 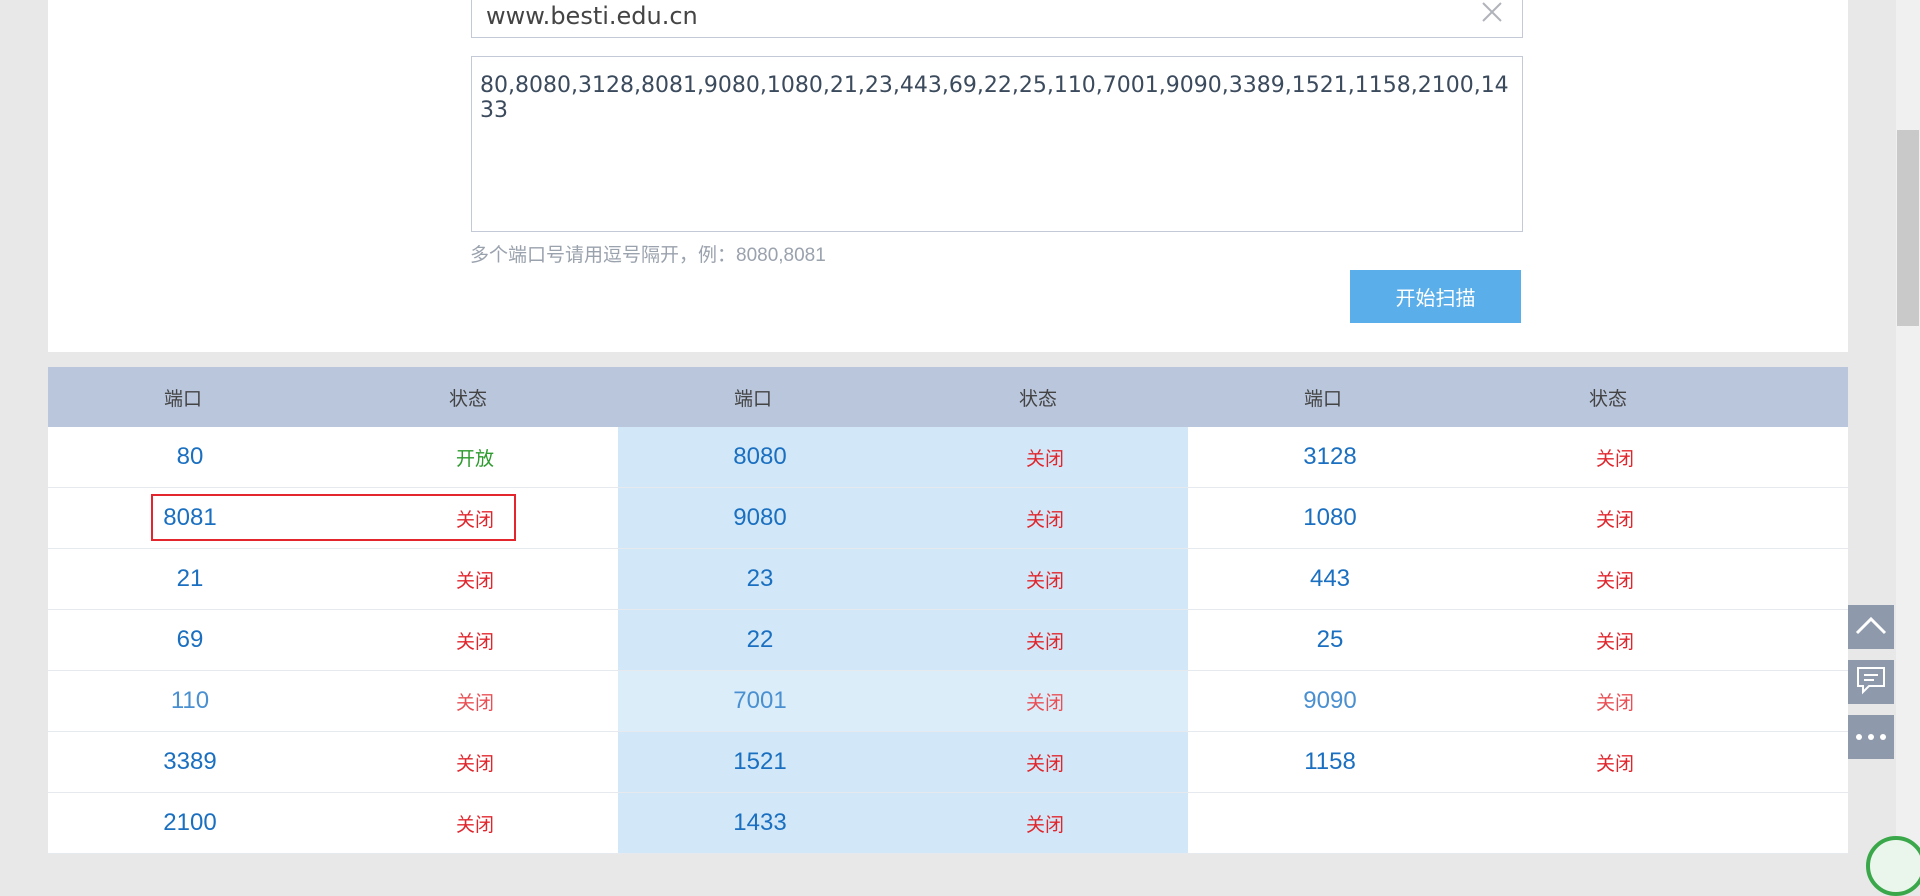 I want to click on row-group: 9090 关闭, so click(x=1518, y=701).